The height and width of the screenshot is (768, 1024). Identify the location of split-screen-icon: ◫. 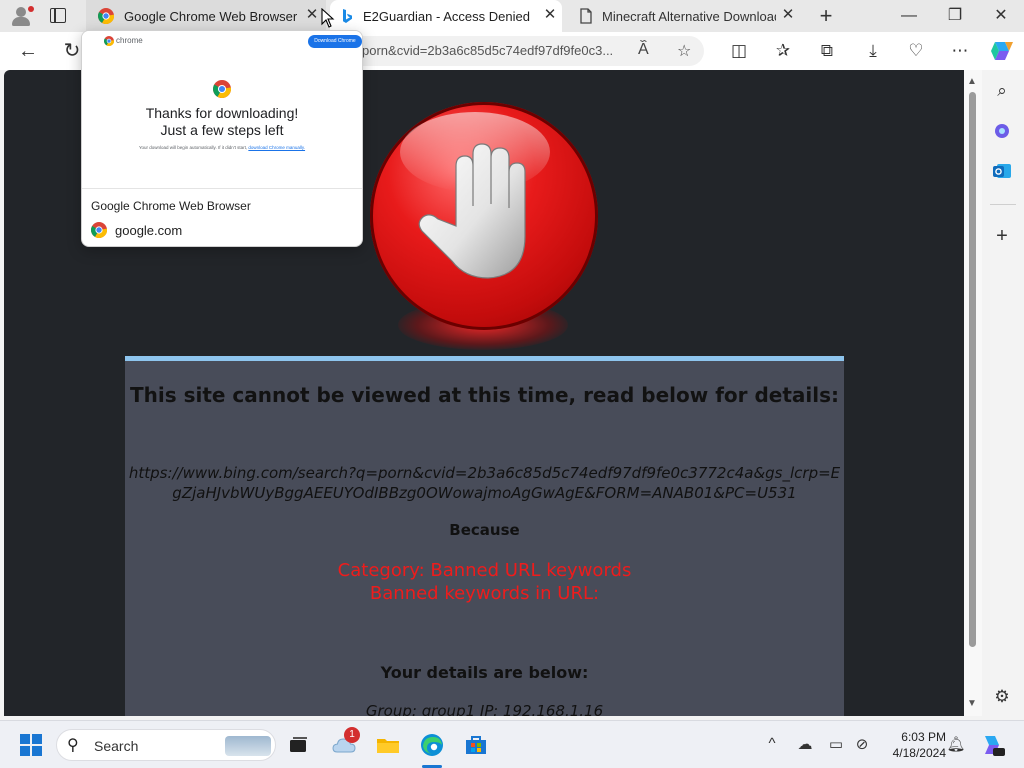
(739, 52).